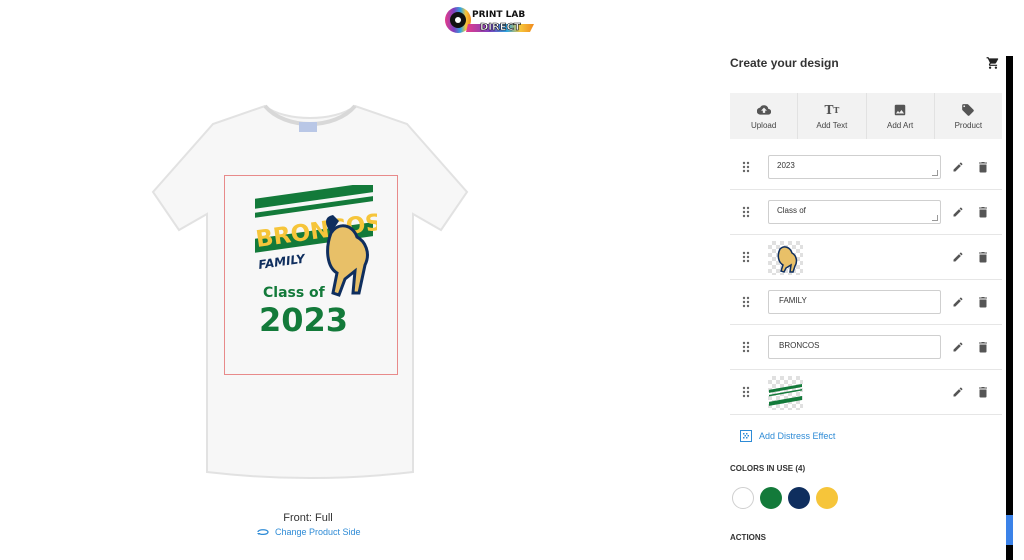  I want to click on shopping-cart-icon, so click(993, 63).